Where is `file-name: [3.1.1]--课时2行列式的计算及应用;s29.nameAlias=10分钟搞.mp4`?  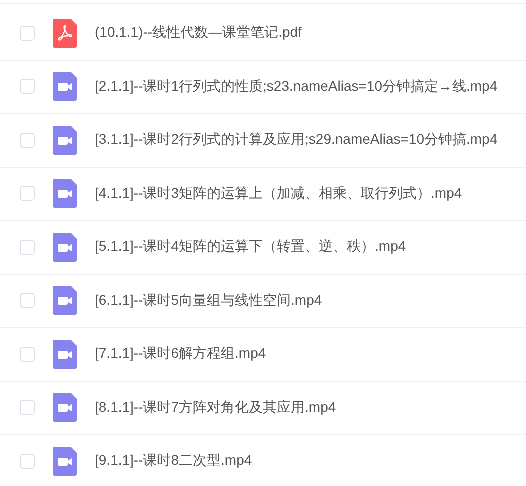
file-name: [3.1.1]--课时2行列式的计算及应用;s29.nameAlias=10分钟搞.mp4 is located at coordinates (296, 140).